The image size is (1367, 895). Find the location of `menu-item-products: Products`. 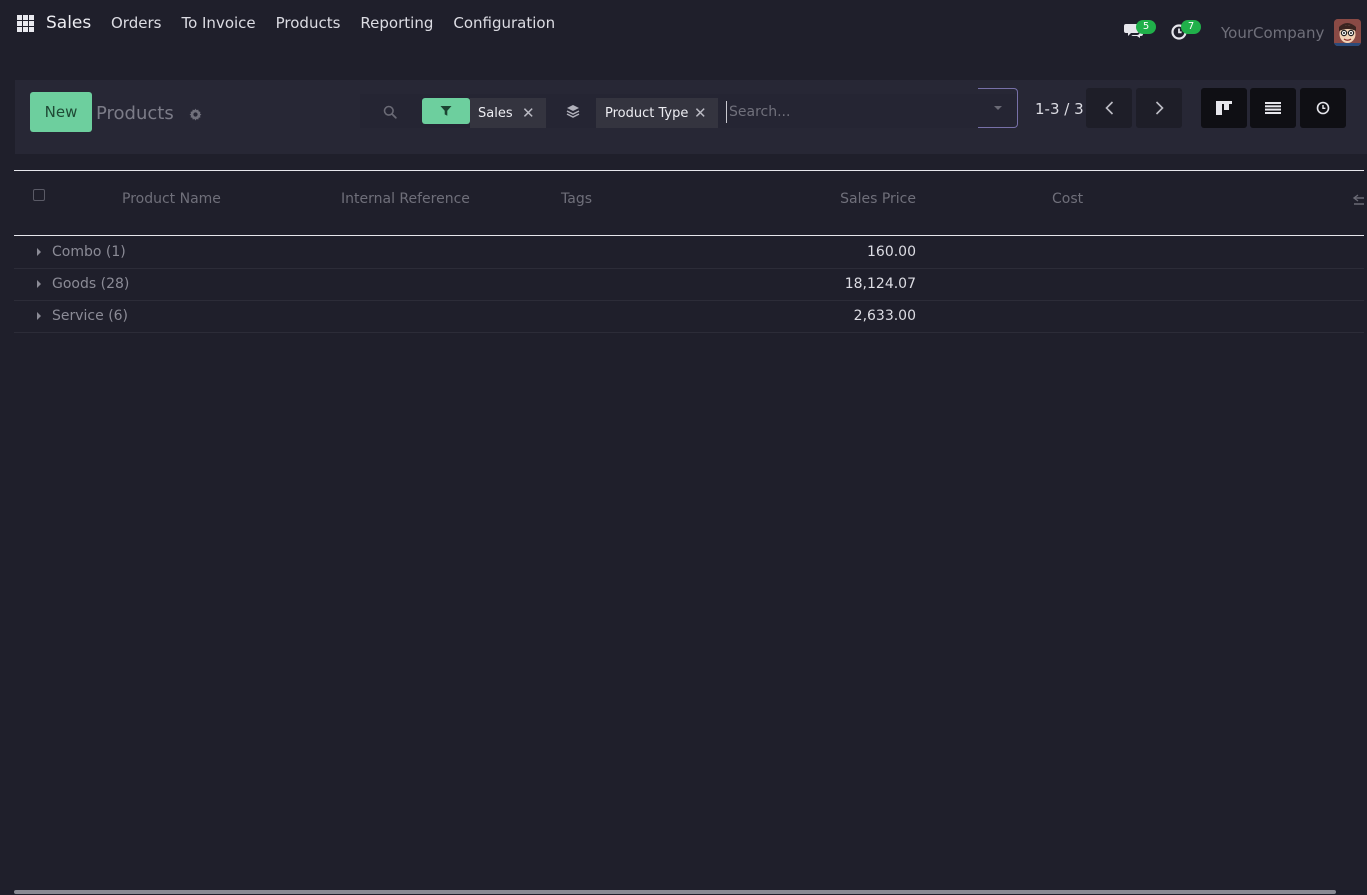

menu-item-products: Products is located at coordinates (308, 23).